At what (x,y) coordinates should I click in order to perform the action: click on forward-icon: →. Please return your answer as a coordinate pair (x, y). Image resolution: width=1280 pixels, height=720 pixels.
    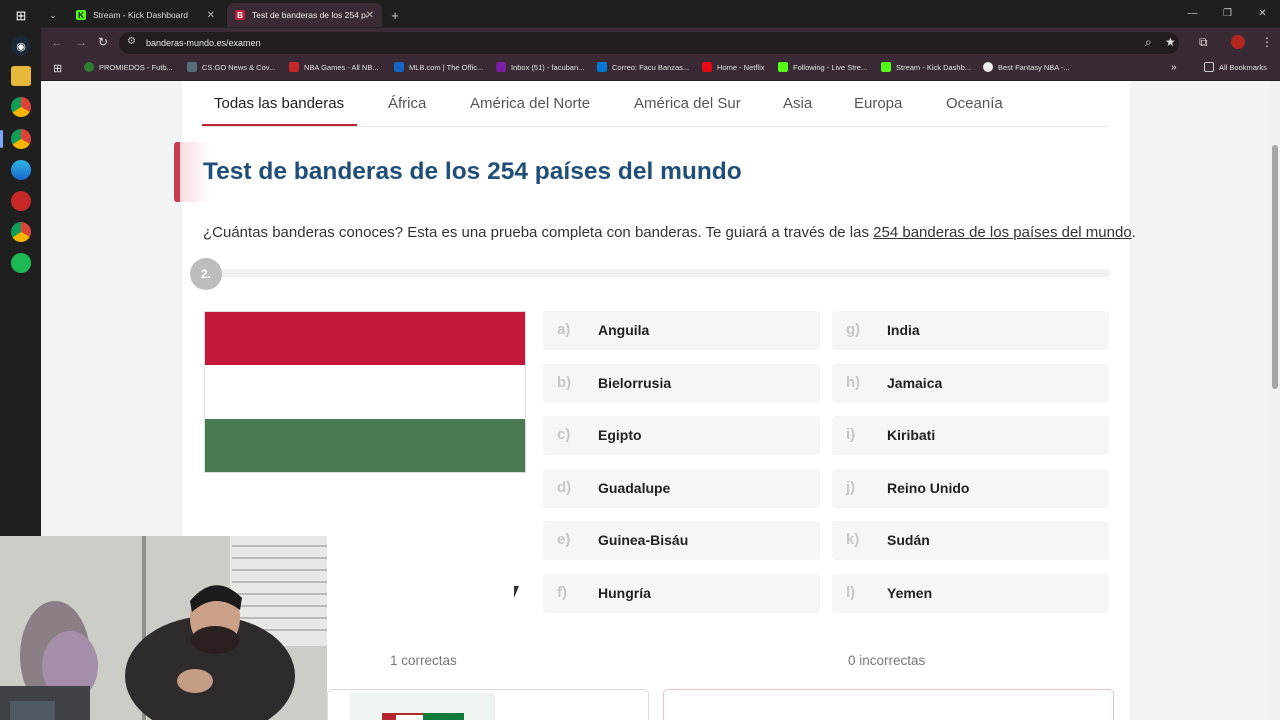
    Looking at the image, I should click on (81, 42).